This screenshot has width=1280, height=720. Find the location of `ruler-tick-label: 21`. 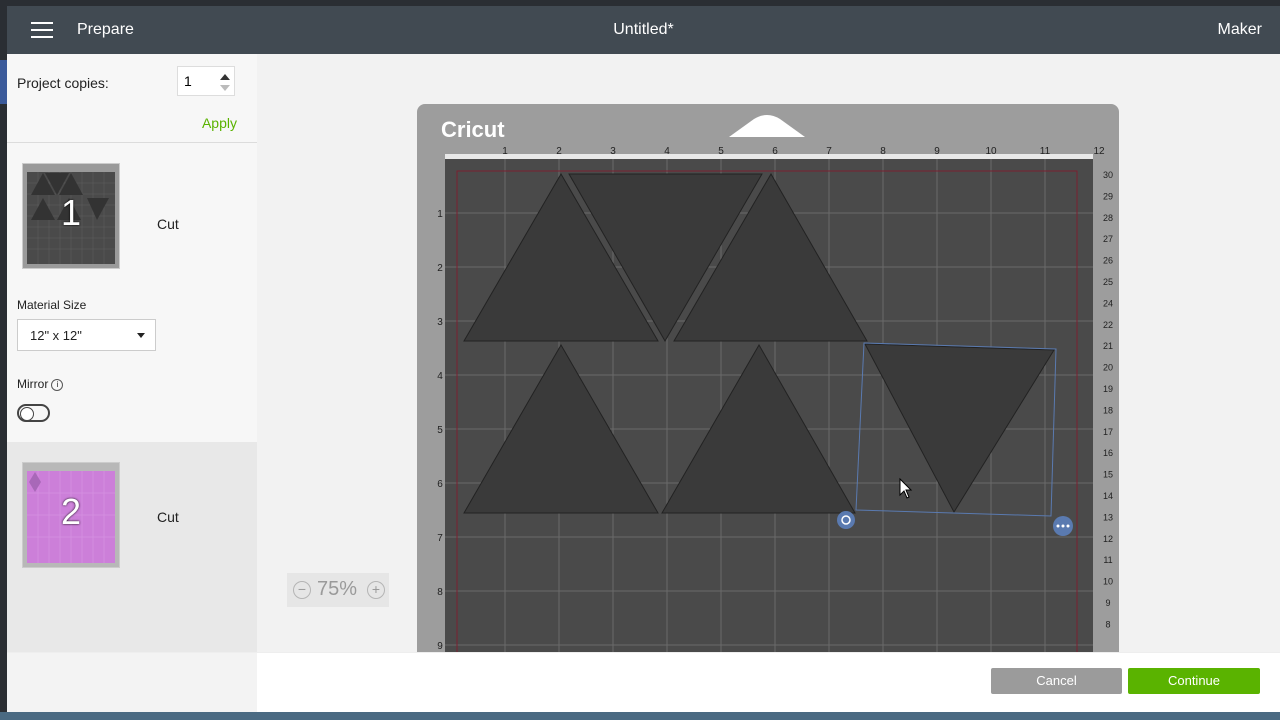

ruler-tick-label: 21 is located at coordinates (1108, 346).